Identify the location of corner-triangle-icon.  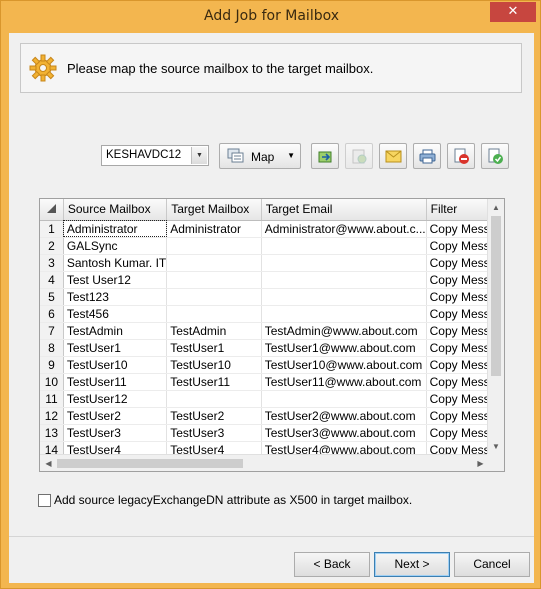
(51, 209).